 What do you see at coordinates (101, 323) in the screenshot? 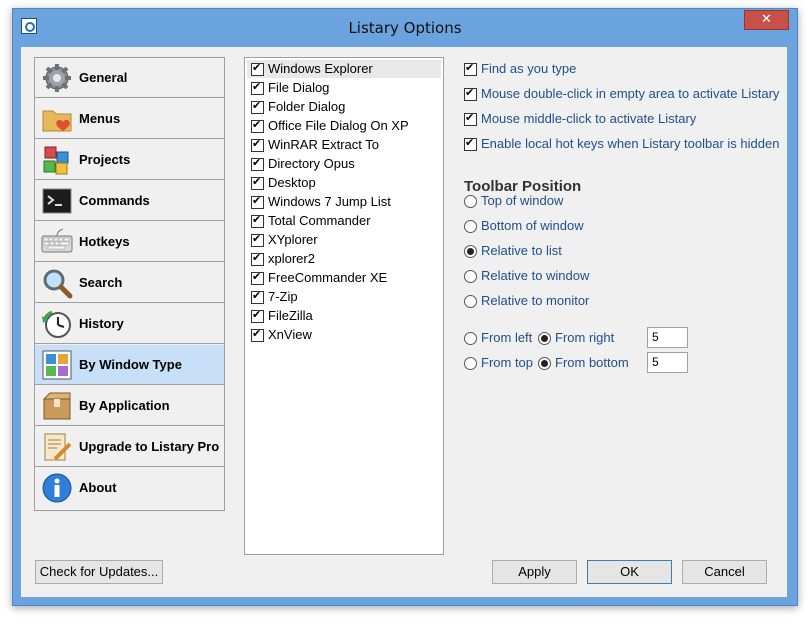
I see `sidebar-item-label: History` at bounding box center [101, 323].